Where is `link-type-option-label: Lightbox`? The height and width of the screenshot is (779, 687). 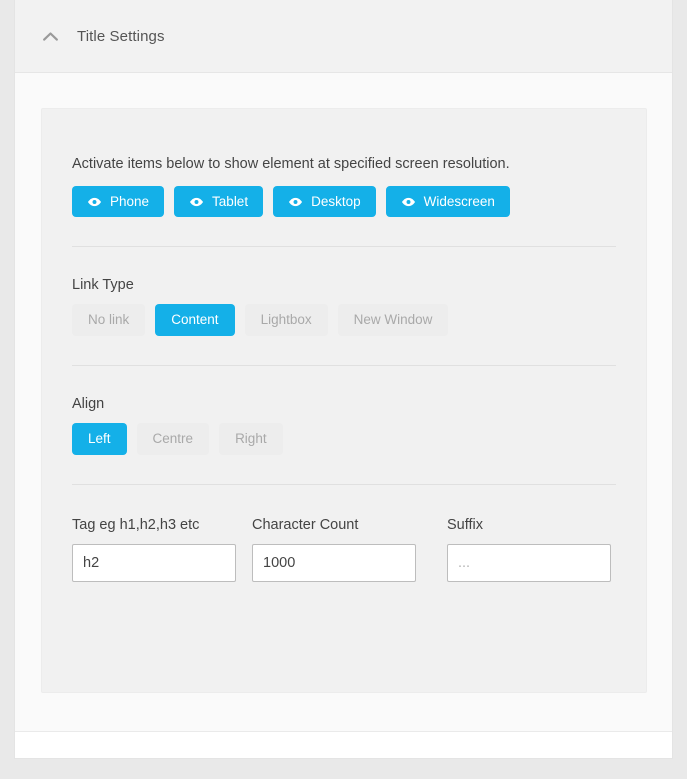
link-type-option-label: Lightbox is located at coordinates (286, 320).